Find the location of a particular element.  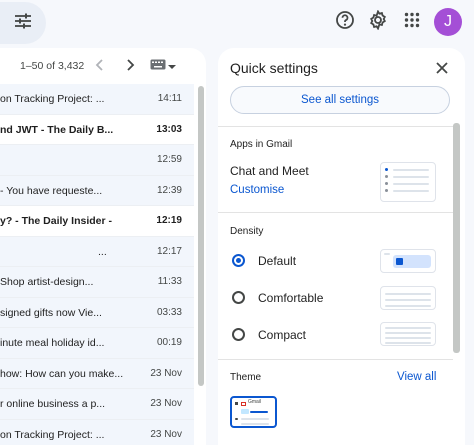

email-row: ... 12:17 is located at coordinates (97, 251).